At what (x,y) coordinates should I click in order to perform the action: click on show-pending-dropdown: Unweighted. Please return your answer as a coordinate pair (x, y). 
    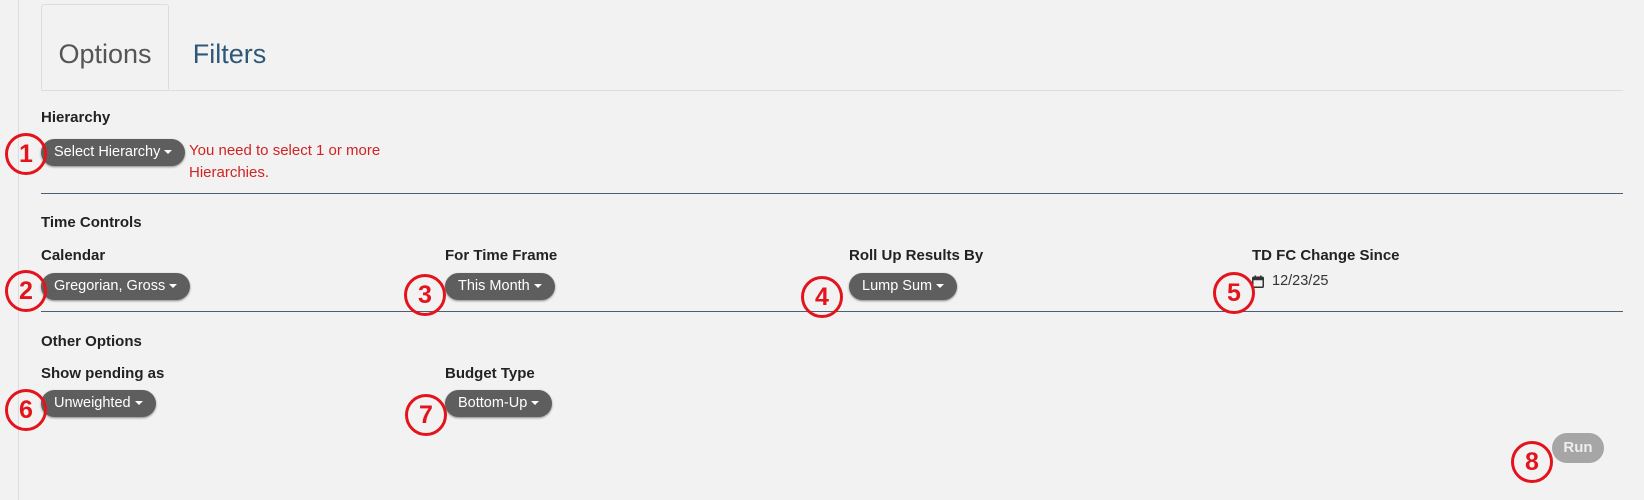
    Looking at the image, I should click on (98, 403).